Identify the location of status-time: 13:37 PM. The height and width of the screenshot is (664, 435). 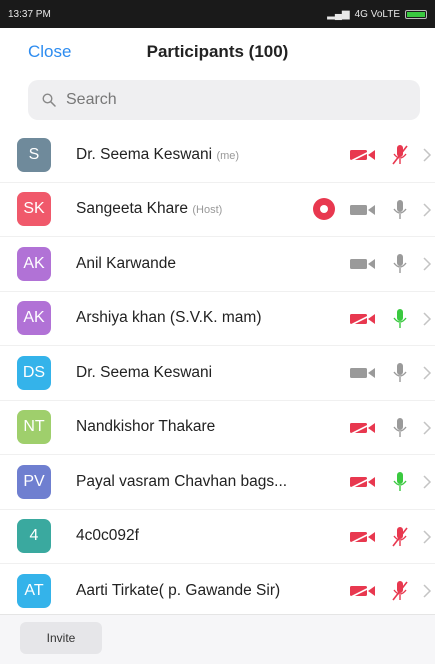
(29, 14).